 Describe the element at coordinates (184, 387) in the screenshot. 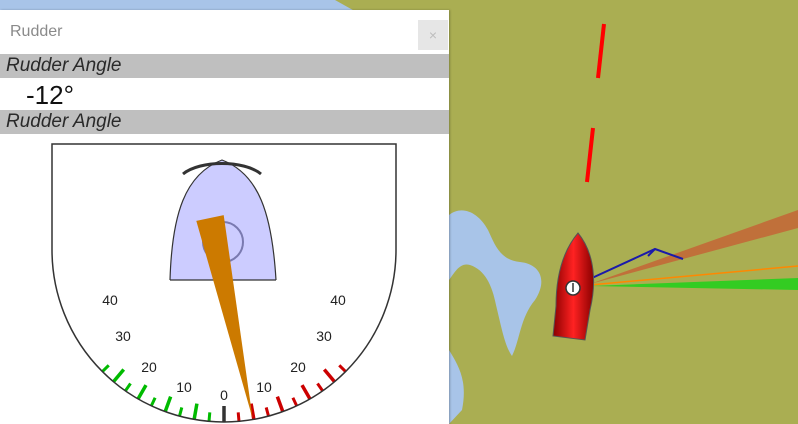

I see `label-left-10: 10` at that location.